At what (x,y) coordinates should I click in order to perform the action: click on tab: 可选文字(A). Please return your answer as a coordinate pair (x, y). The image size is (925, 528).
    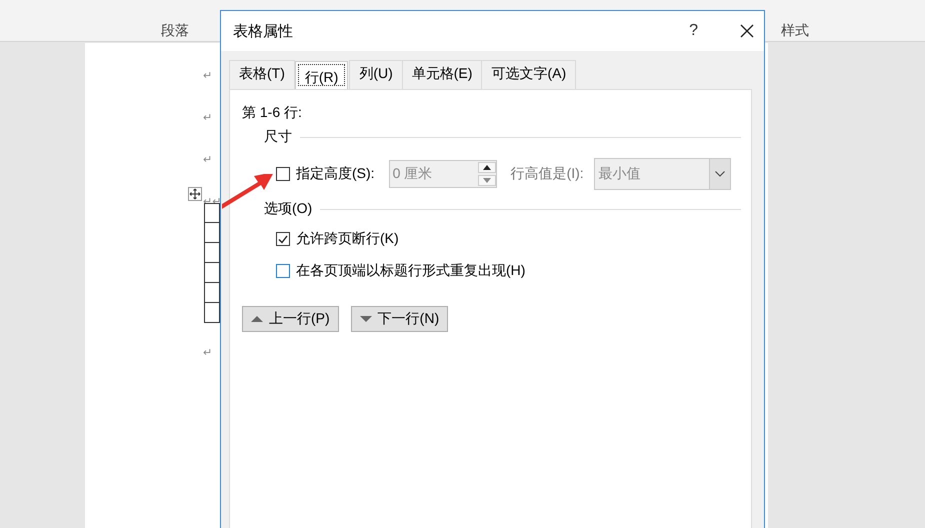
    Looking at the image, I should click on (528, 74).